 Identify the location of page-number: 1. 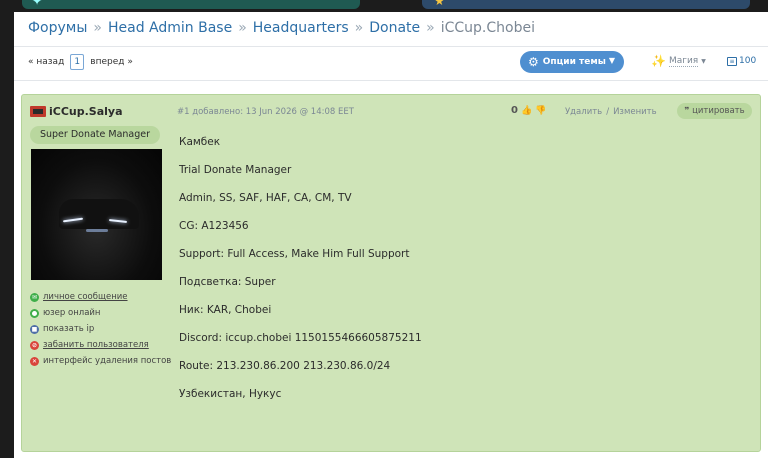
(77, 62).